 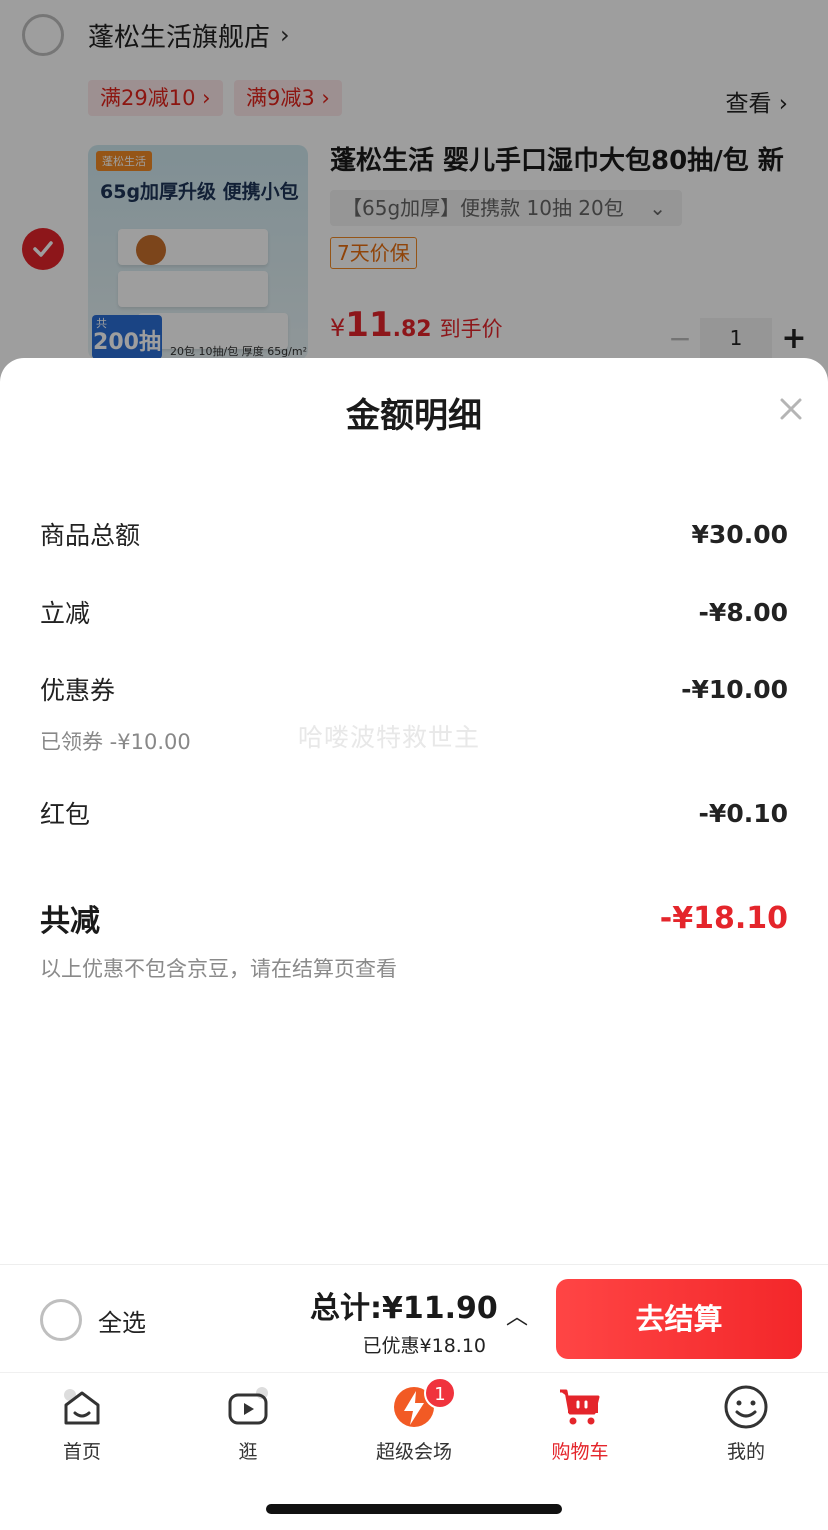 I want to click on detail-label: 红包, so click(x=65, y=814).